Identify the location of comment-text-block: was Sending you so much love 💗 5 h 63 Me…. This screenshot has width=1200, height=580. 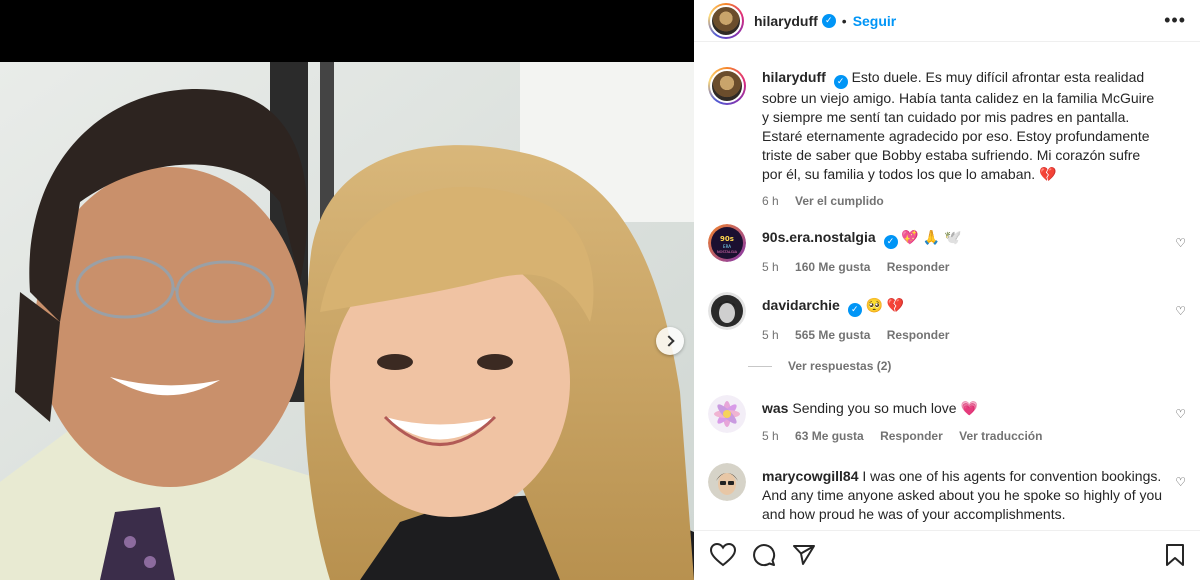
(963, 422).